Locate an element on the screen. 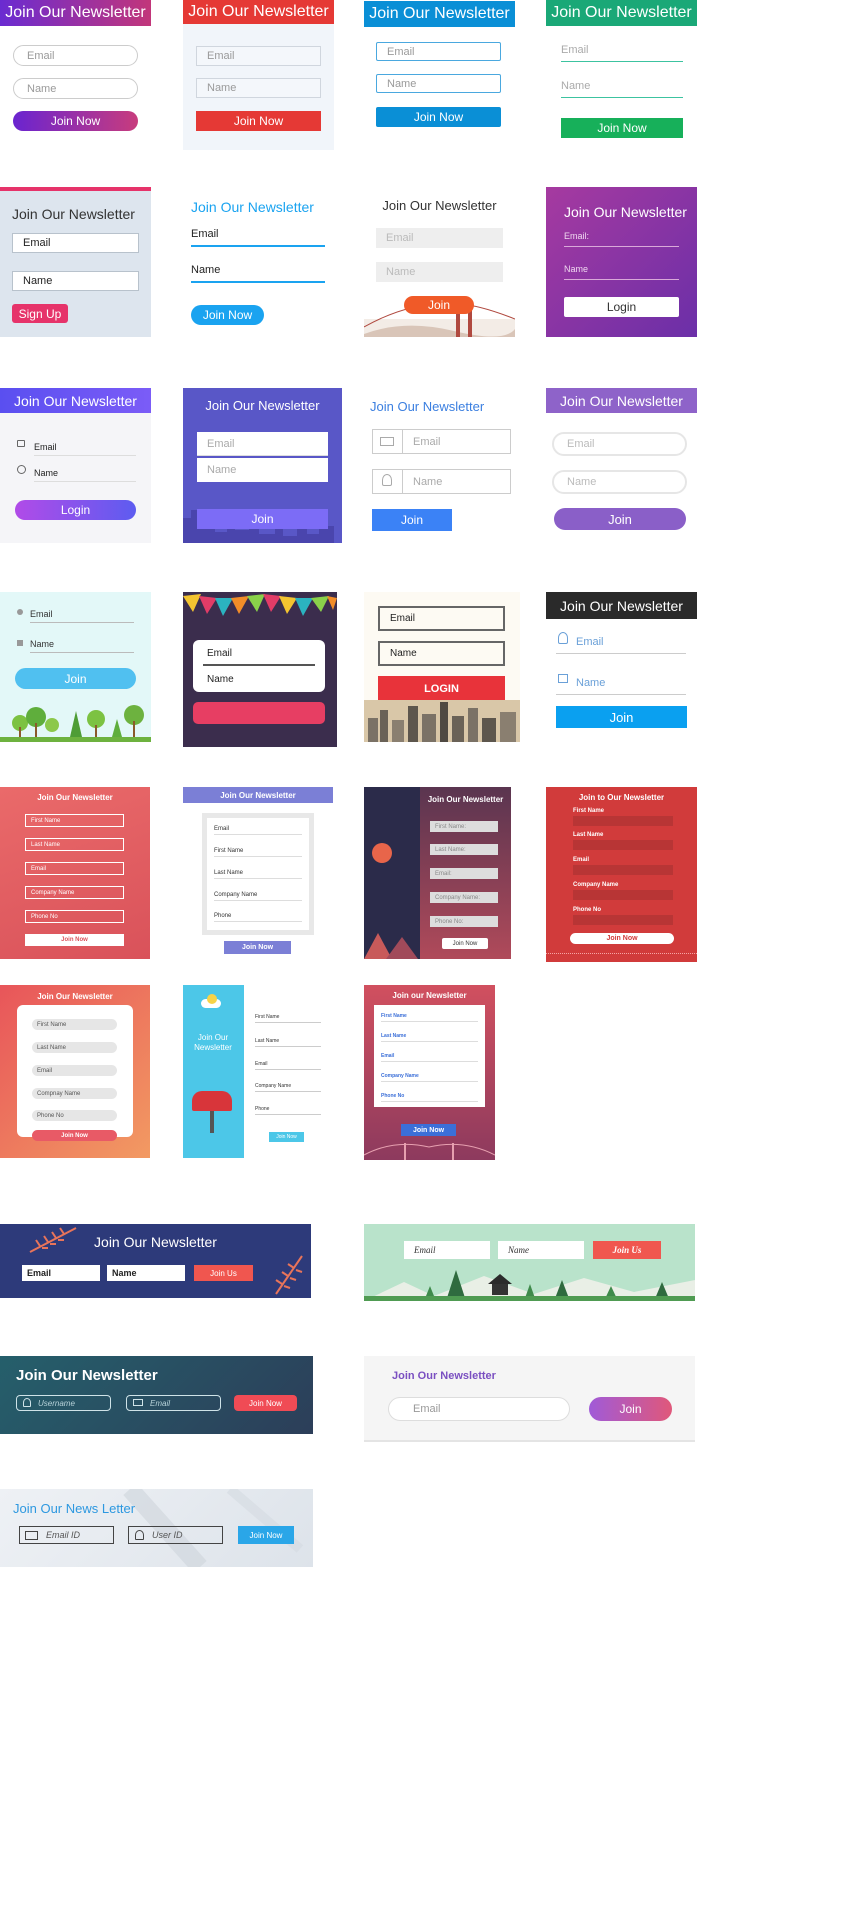 Image resolution: width=853 pixels, height=1919 pixels. first-name-input: First Name: is located at coordinates (464, 826).